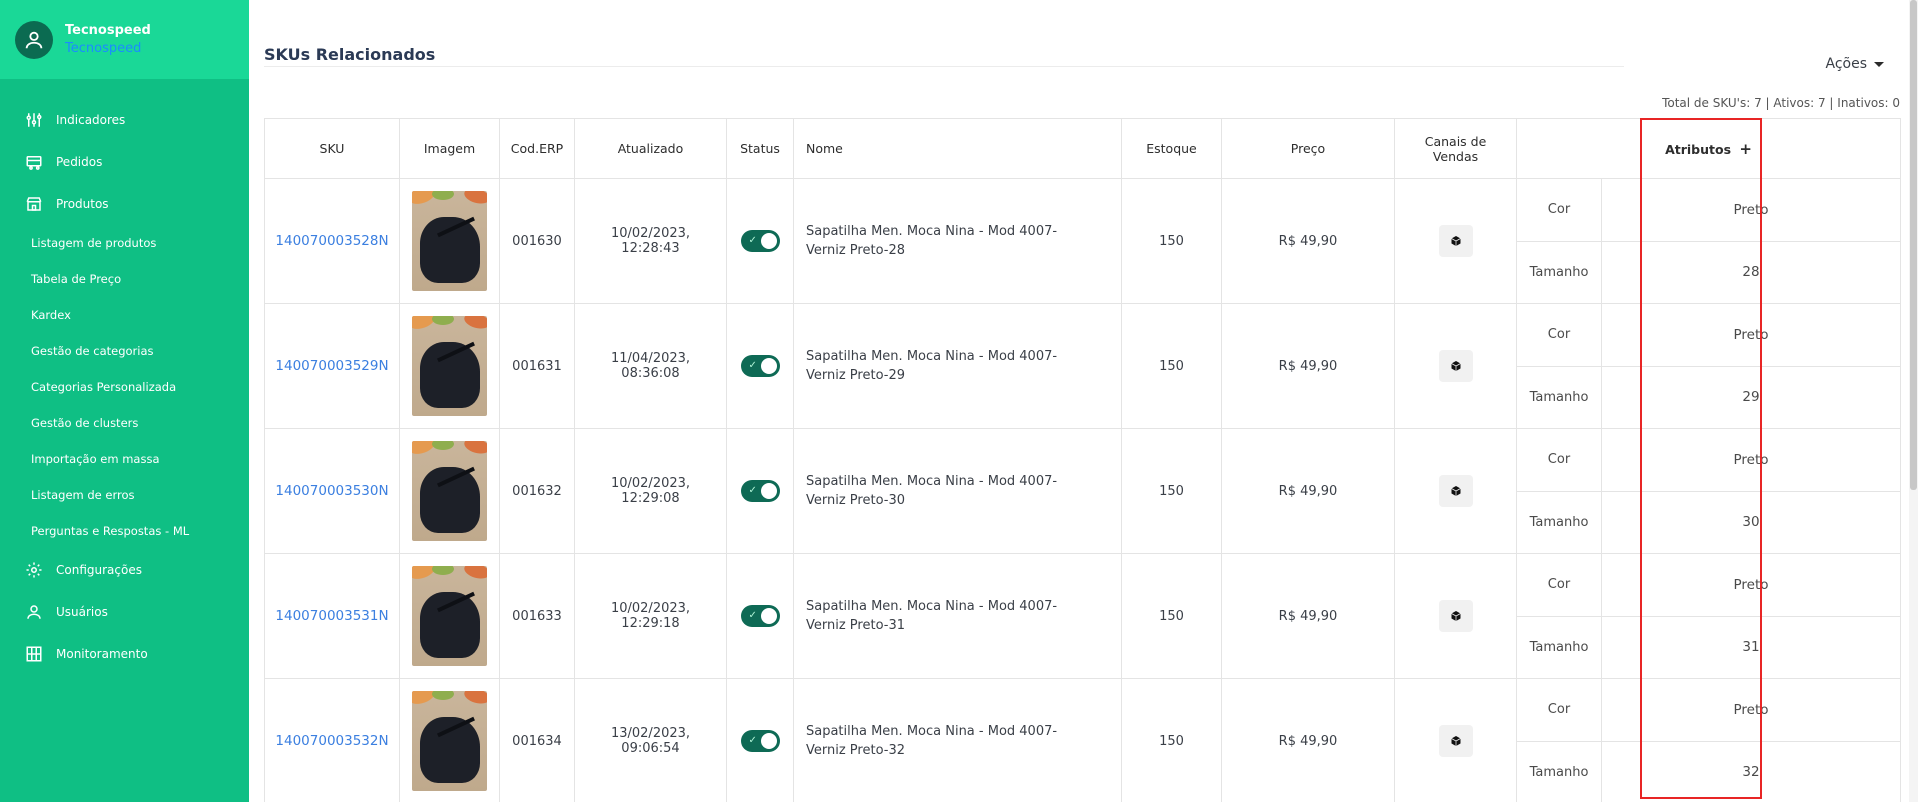 The image size is (1918, 802). What do you see at coordinates (1745, 149) in the screenshot?
I see `plus-icon: +` at bounding box center [1745, 149].